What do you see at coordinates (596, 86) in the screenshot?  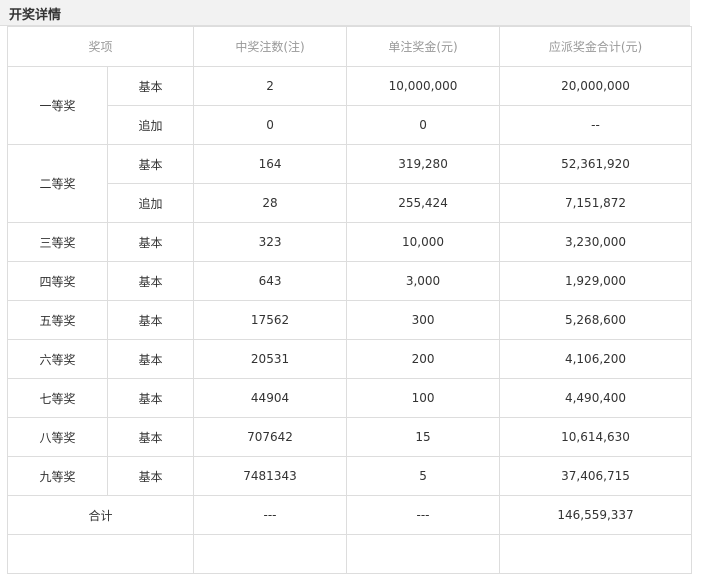 I see `total-prize: 20,000,000` at bounding box center [596, 86].